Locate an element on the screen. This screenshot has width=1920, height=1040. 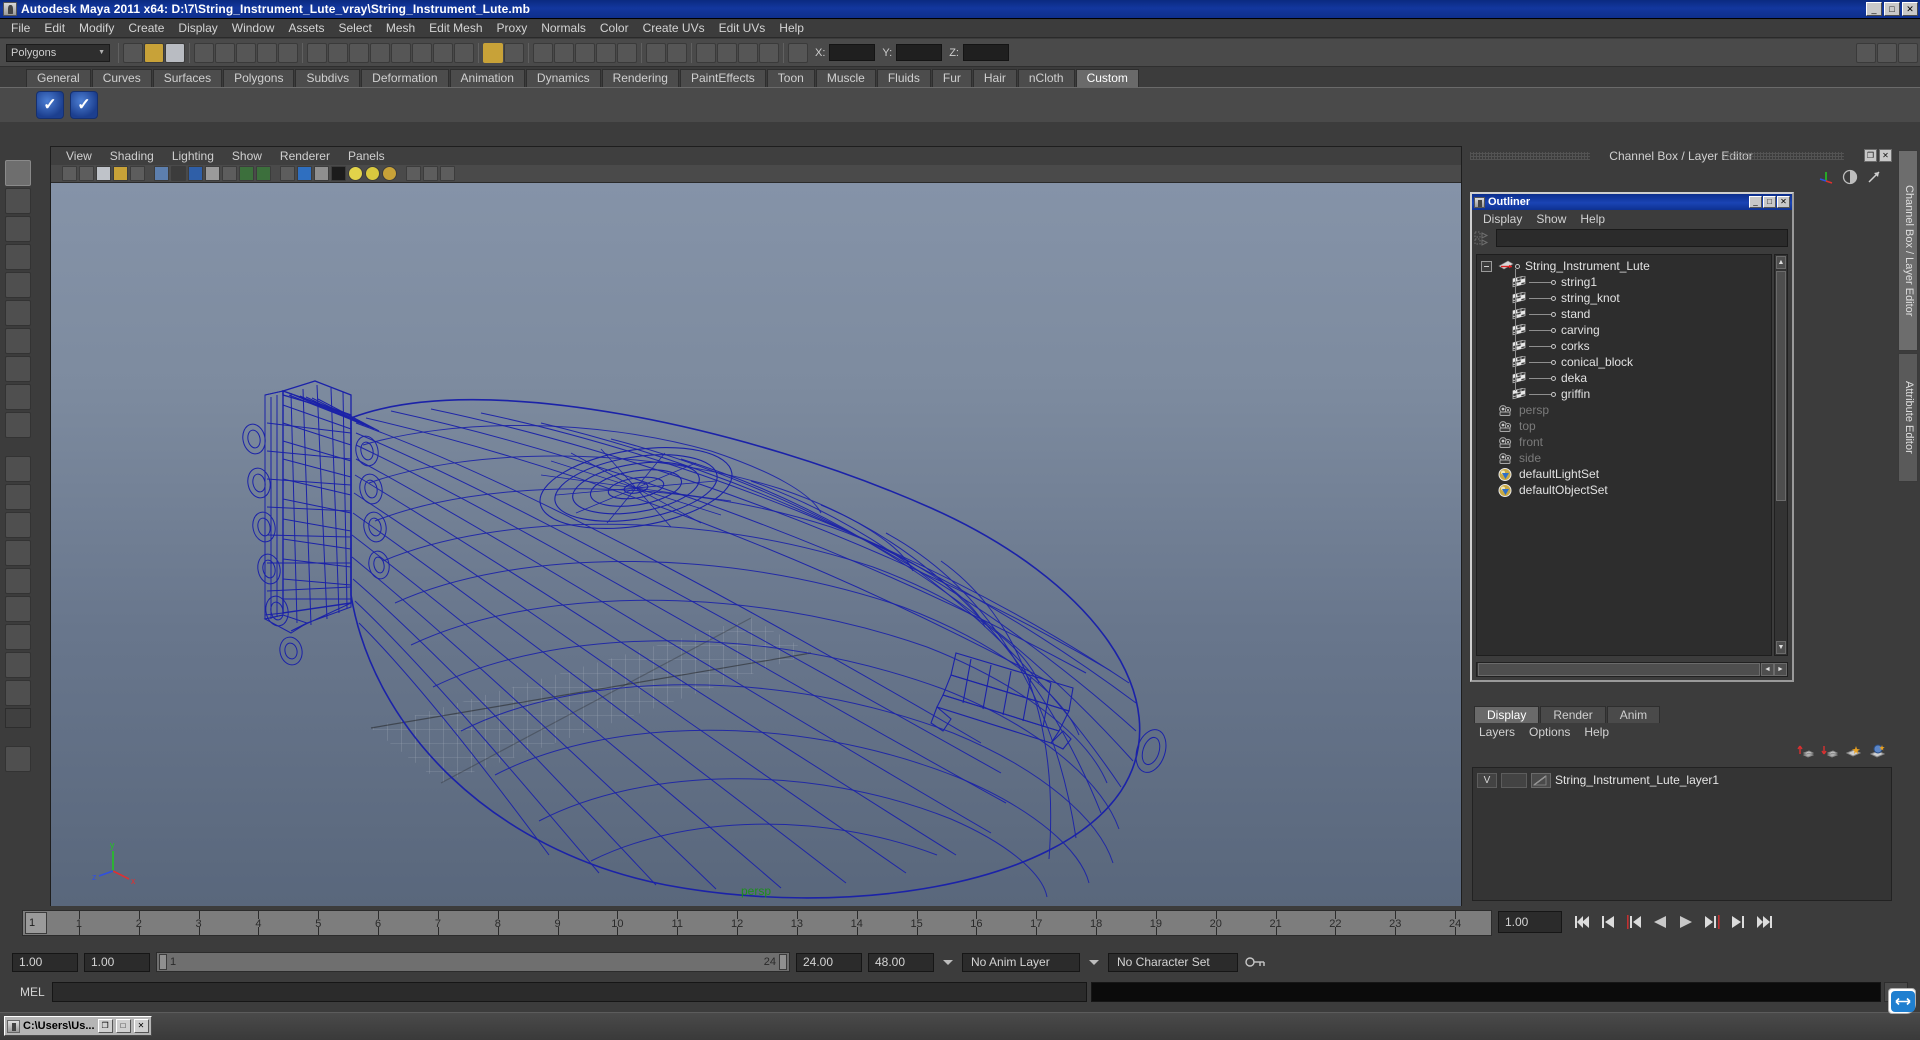
help-bubble-icon is located at coordinates (1902, 1001).